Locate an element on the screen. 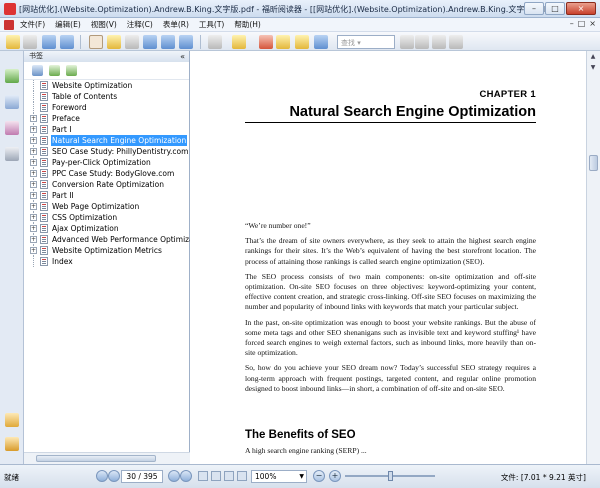  hand-tool-icon is located at coordinates (96, 42).